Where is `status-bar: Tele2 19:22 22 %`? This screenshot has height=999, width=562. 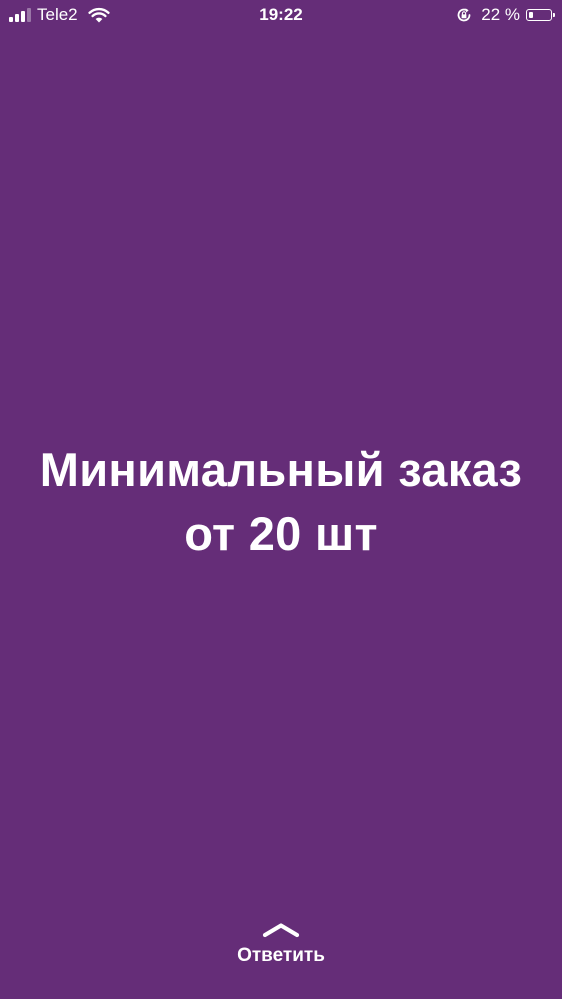
status-bar: Tele2 19:22 22 % is located at coordinates (281, 15).